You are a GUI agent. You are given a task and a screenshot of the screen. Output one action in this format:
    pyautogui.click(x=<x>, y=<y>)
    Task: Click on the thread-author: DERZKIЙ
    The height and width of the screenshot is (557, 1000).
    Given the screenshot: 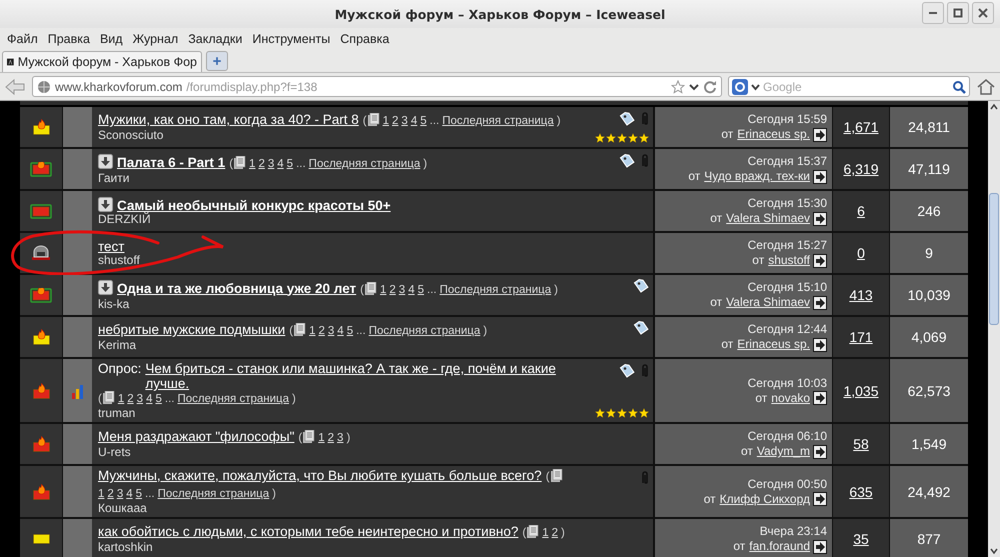 What is the action you would take?
    pyautogui.click(x=244, y=219)
    